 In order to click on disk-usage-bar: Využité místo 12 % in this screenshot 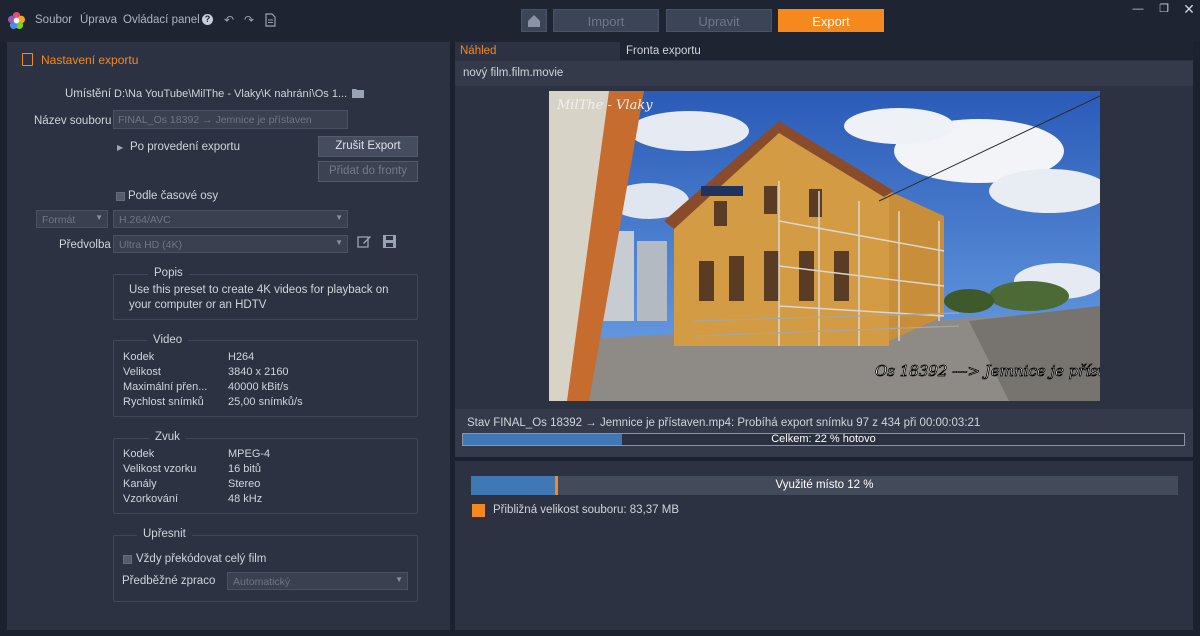, I will do `click(824, 485)`.